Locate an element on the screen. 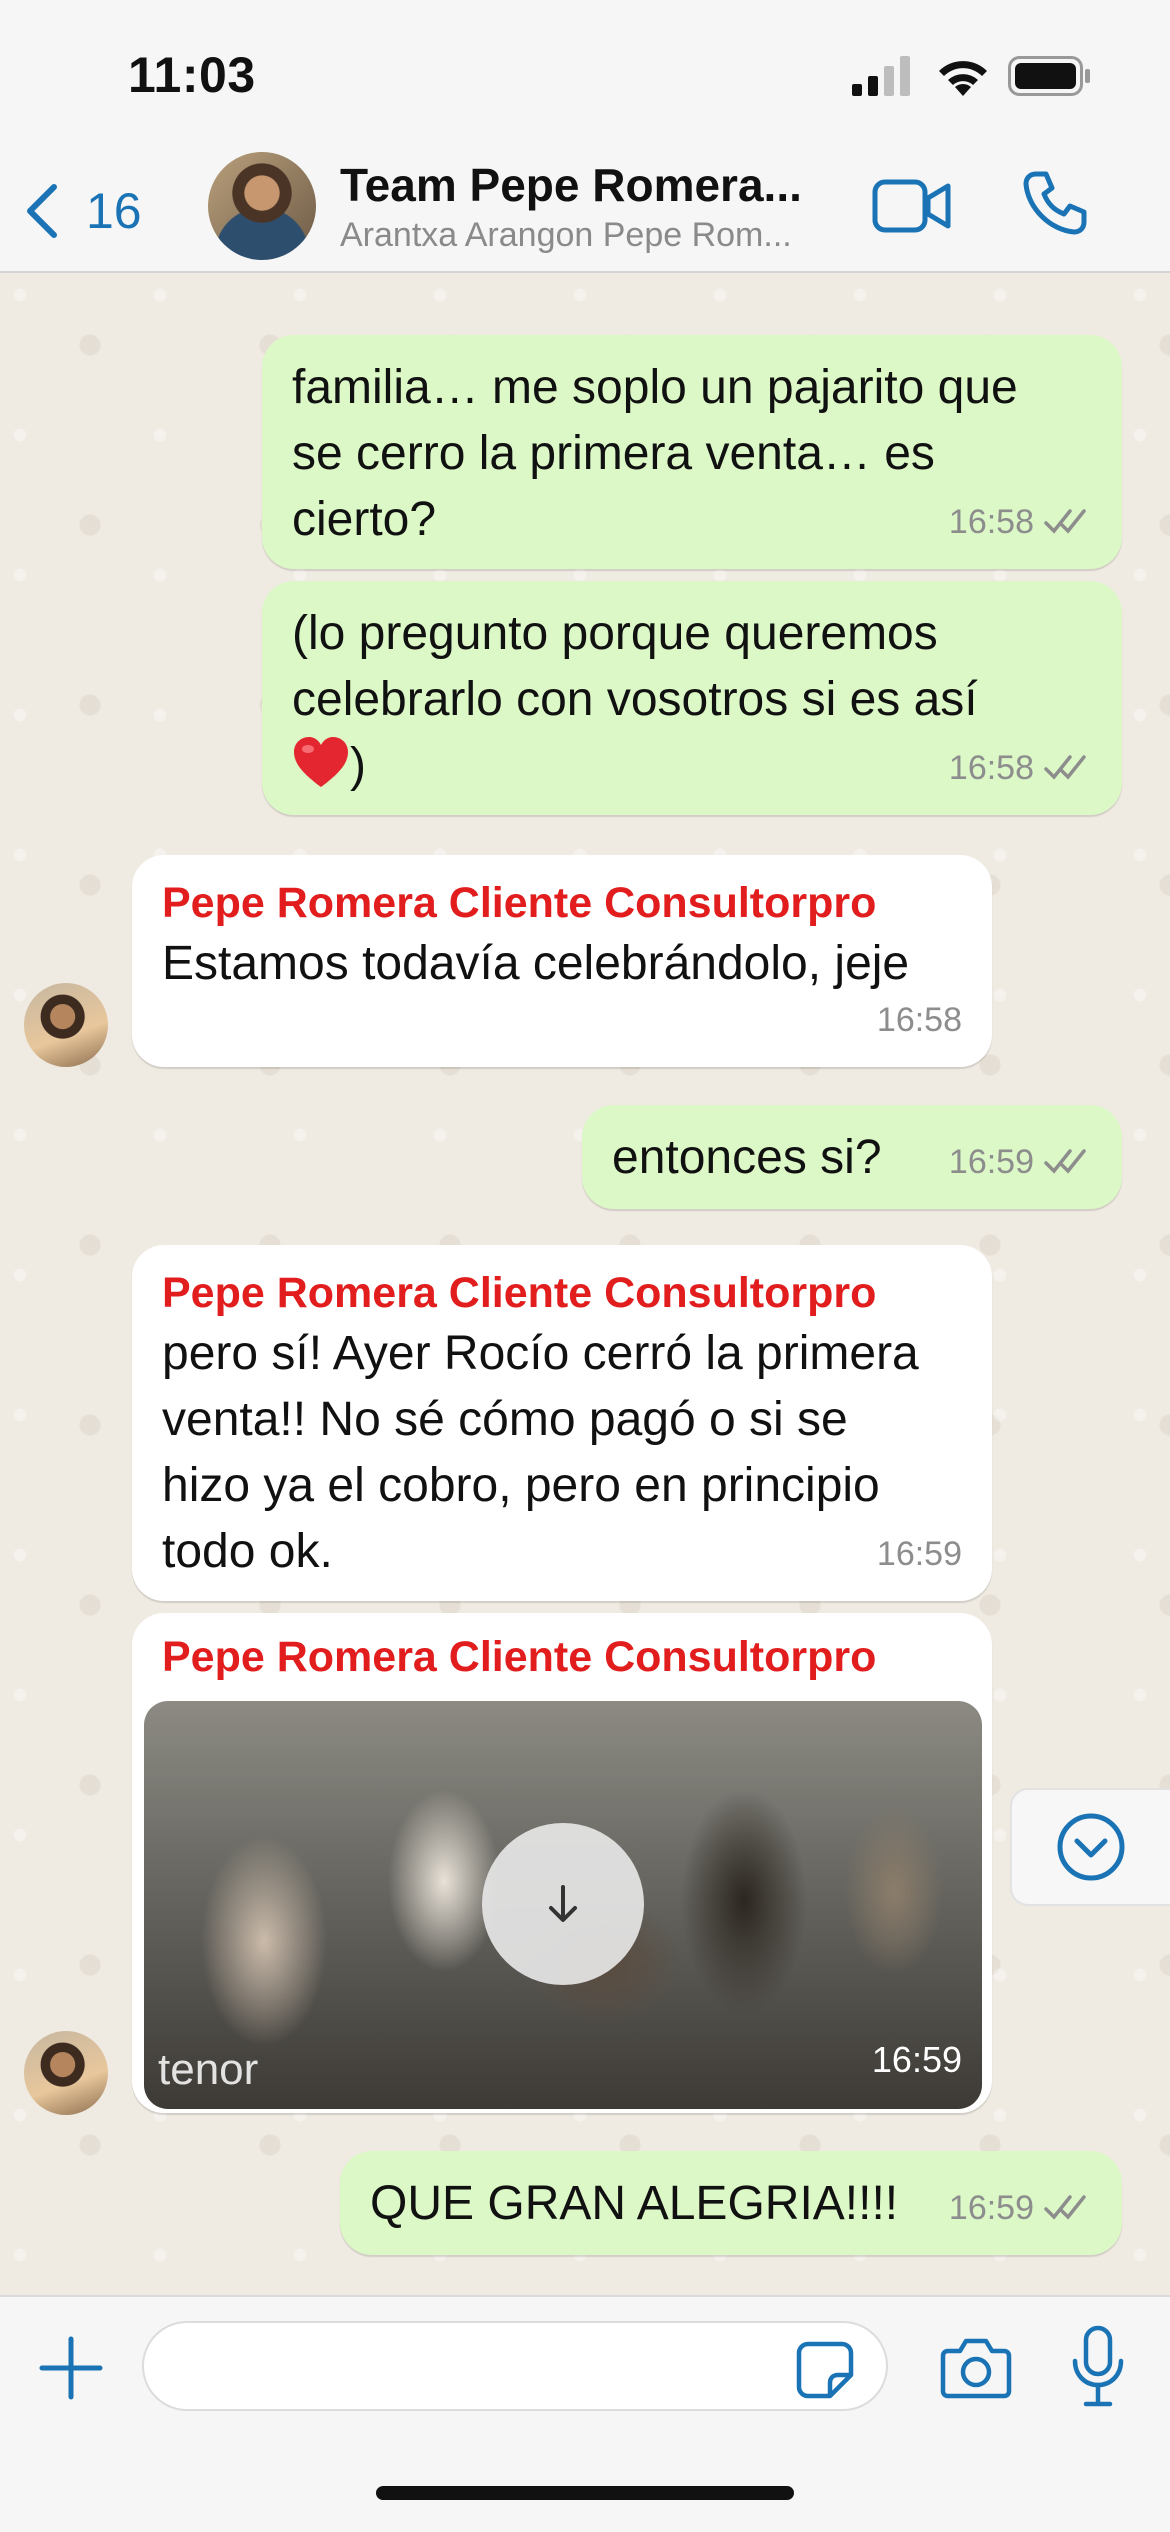 The image size is (1170, 2532). message-text-line: celebrarlo con vosotros si es así is located at coordinates (635, 699).